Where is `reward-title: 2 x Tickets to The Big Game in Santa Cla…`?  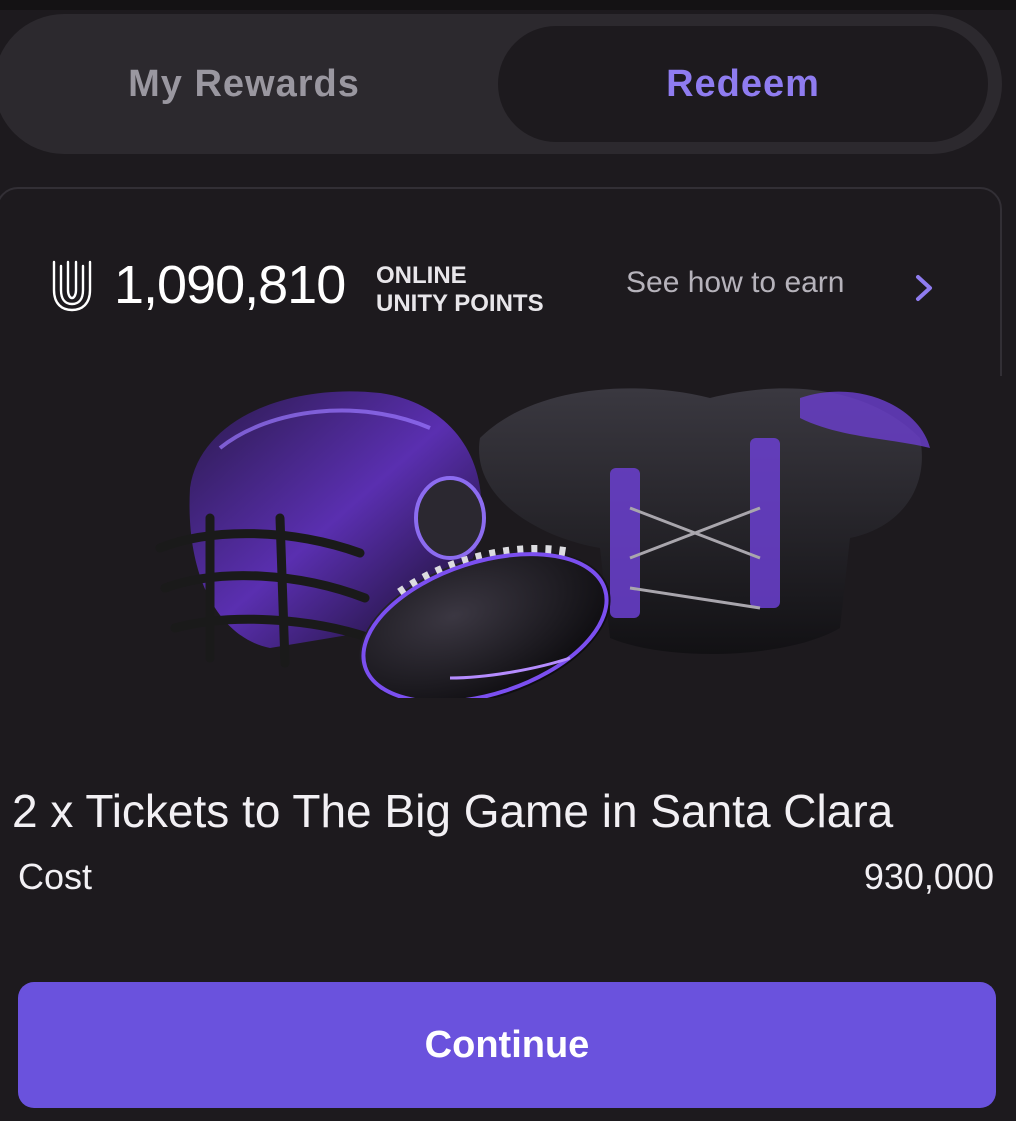
reward-title: 2 x Tickets to The Big Game in Santa Cla… is located at coordinates (453, 811).